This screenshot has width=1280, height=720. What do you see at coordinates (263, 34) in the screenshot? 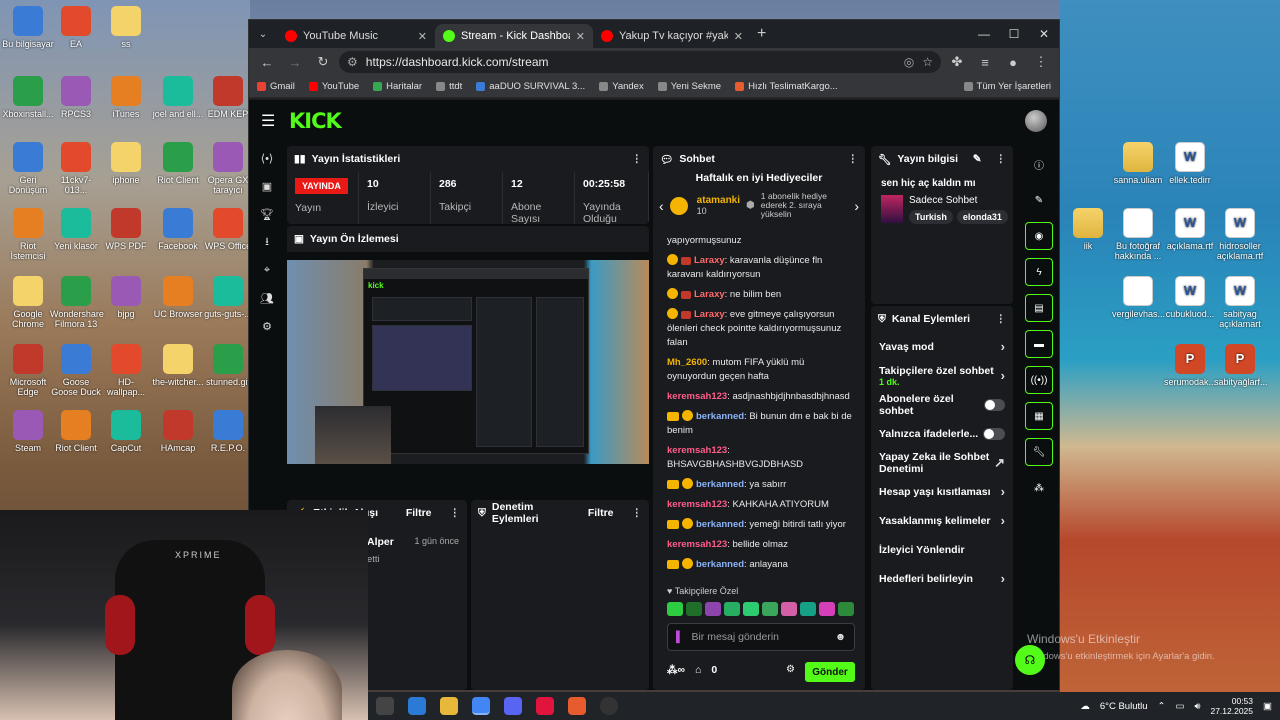
I see `tab-search-icon: ⌄` at bounding box center [263, 34].